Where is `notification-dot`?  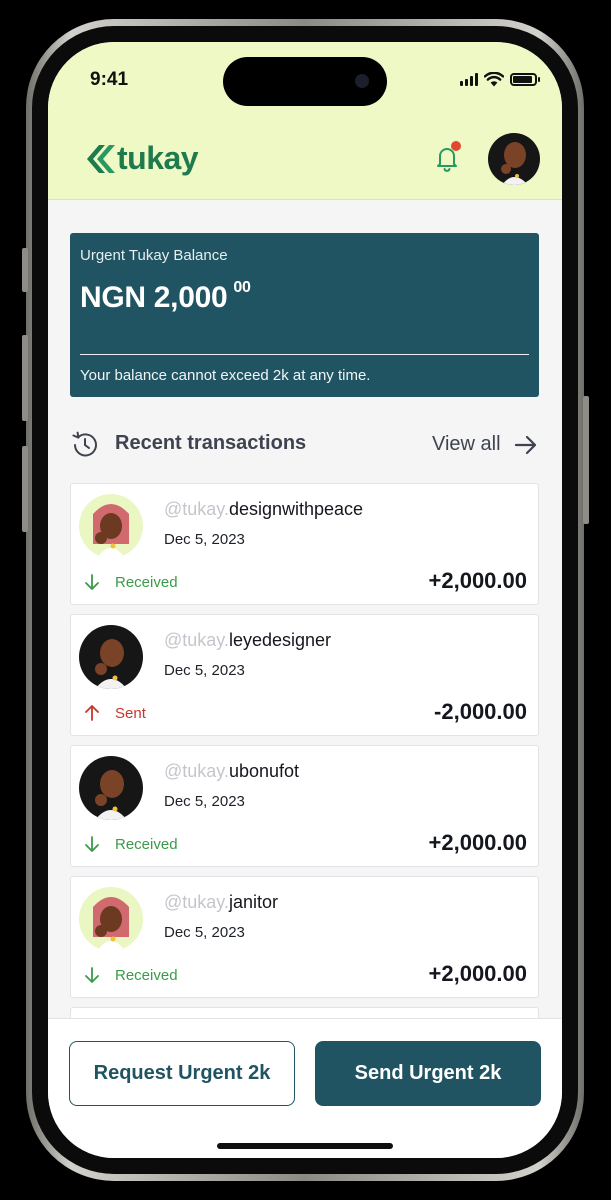 notification-dot is located at coordinates (456, 146).